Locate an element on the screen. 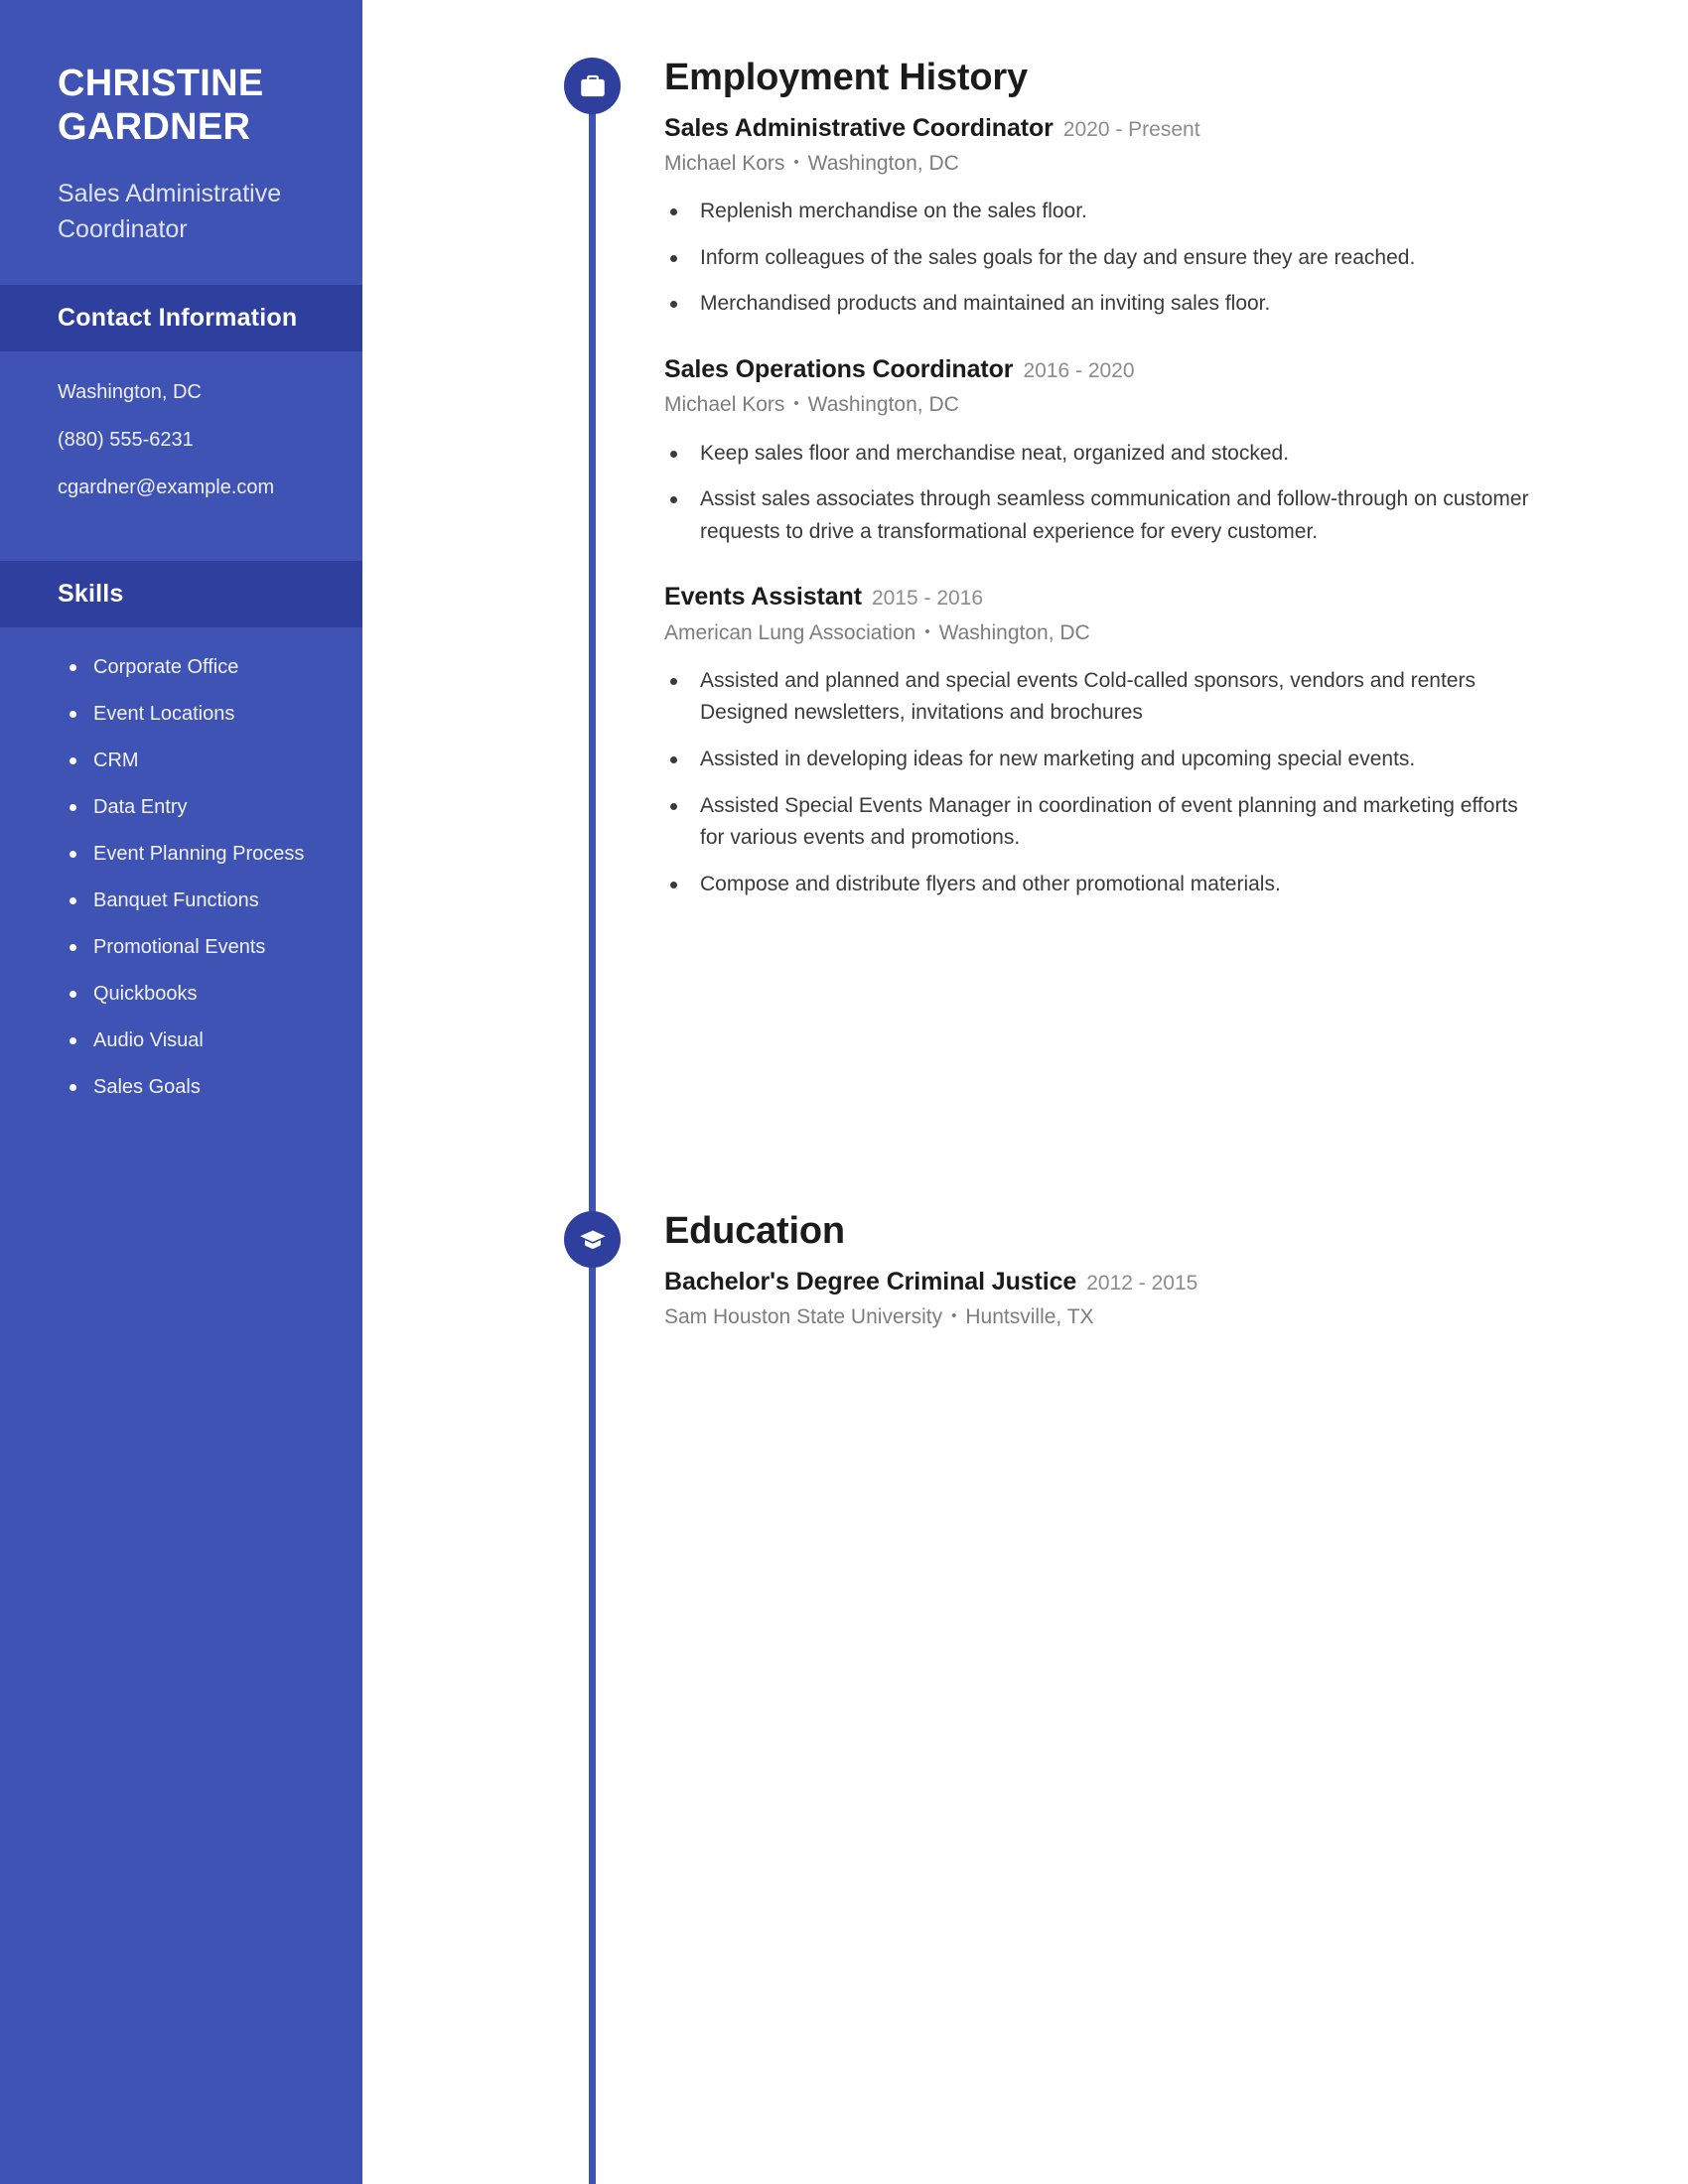 This screenshot has width=1688, height=2184. list-item: CRM is located at coordinates (199, 761).